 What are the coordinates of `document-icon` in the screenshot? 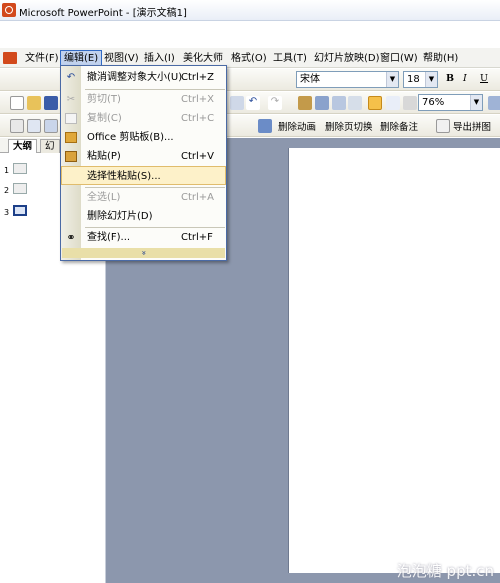 It's located at (10, 58).